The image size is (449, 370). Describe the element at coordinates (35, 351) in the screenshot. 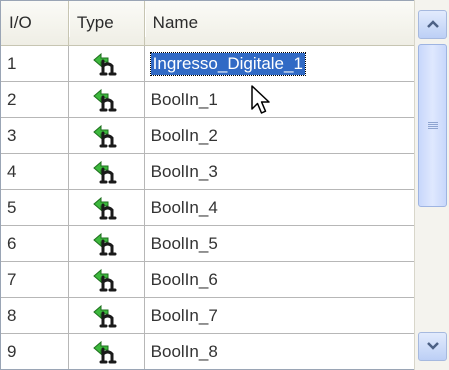

I see `io-number: 9` at that location.